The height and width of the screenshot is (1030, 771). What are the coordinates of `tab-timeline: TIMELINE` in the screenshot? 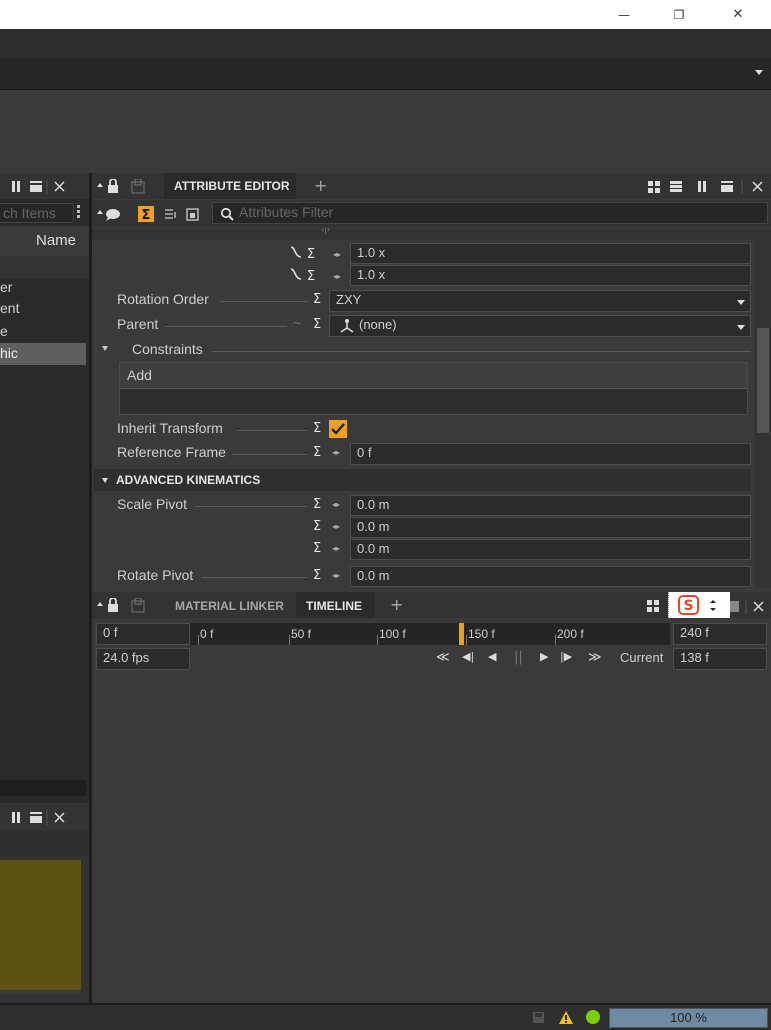 It's located at (335, 605).